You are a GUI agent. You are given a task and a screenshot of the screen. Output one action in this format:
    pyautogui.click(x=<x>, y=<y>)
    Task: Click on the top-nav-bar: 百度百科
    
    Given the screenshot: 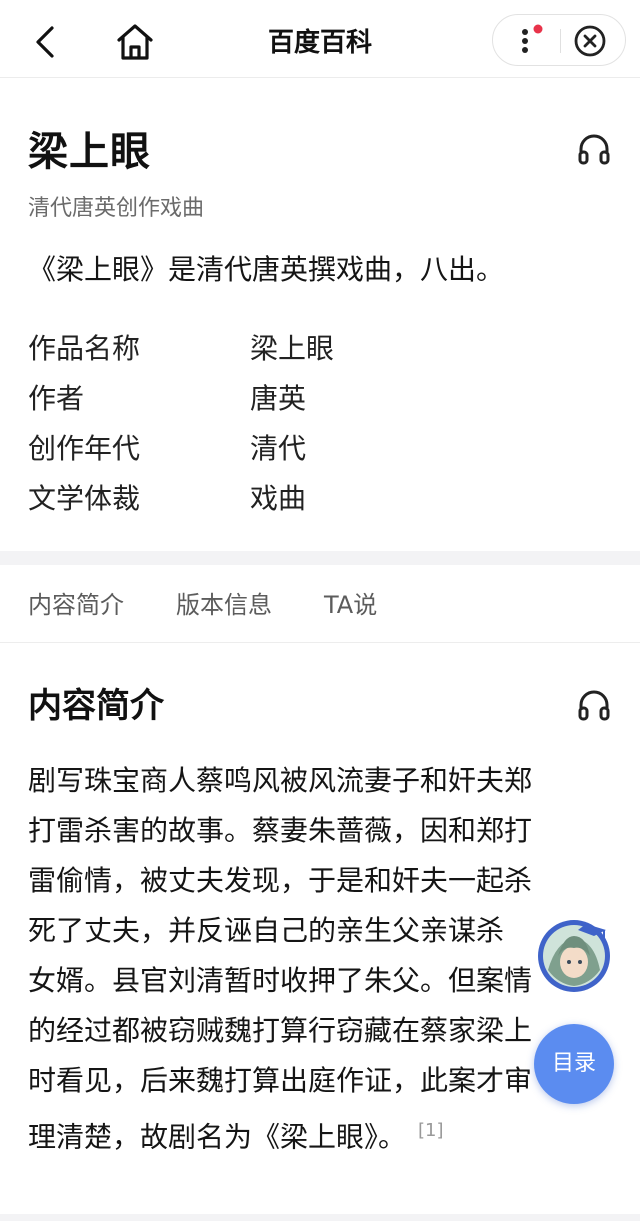 What is the action you would take?
    pyautogui.click(x=320, y=39)
    